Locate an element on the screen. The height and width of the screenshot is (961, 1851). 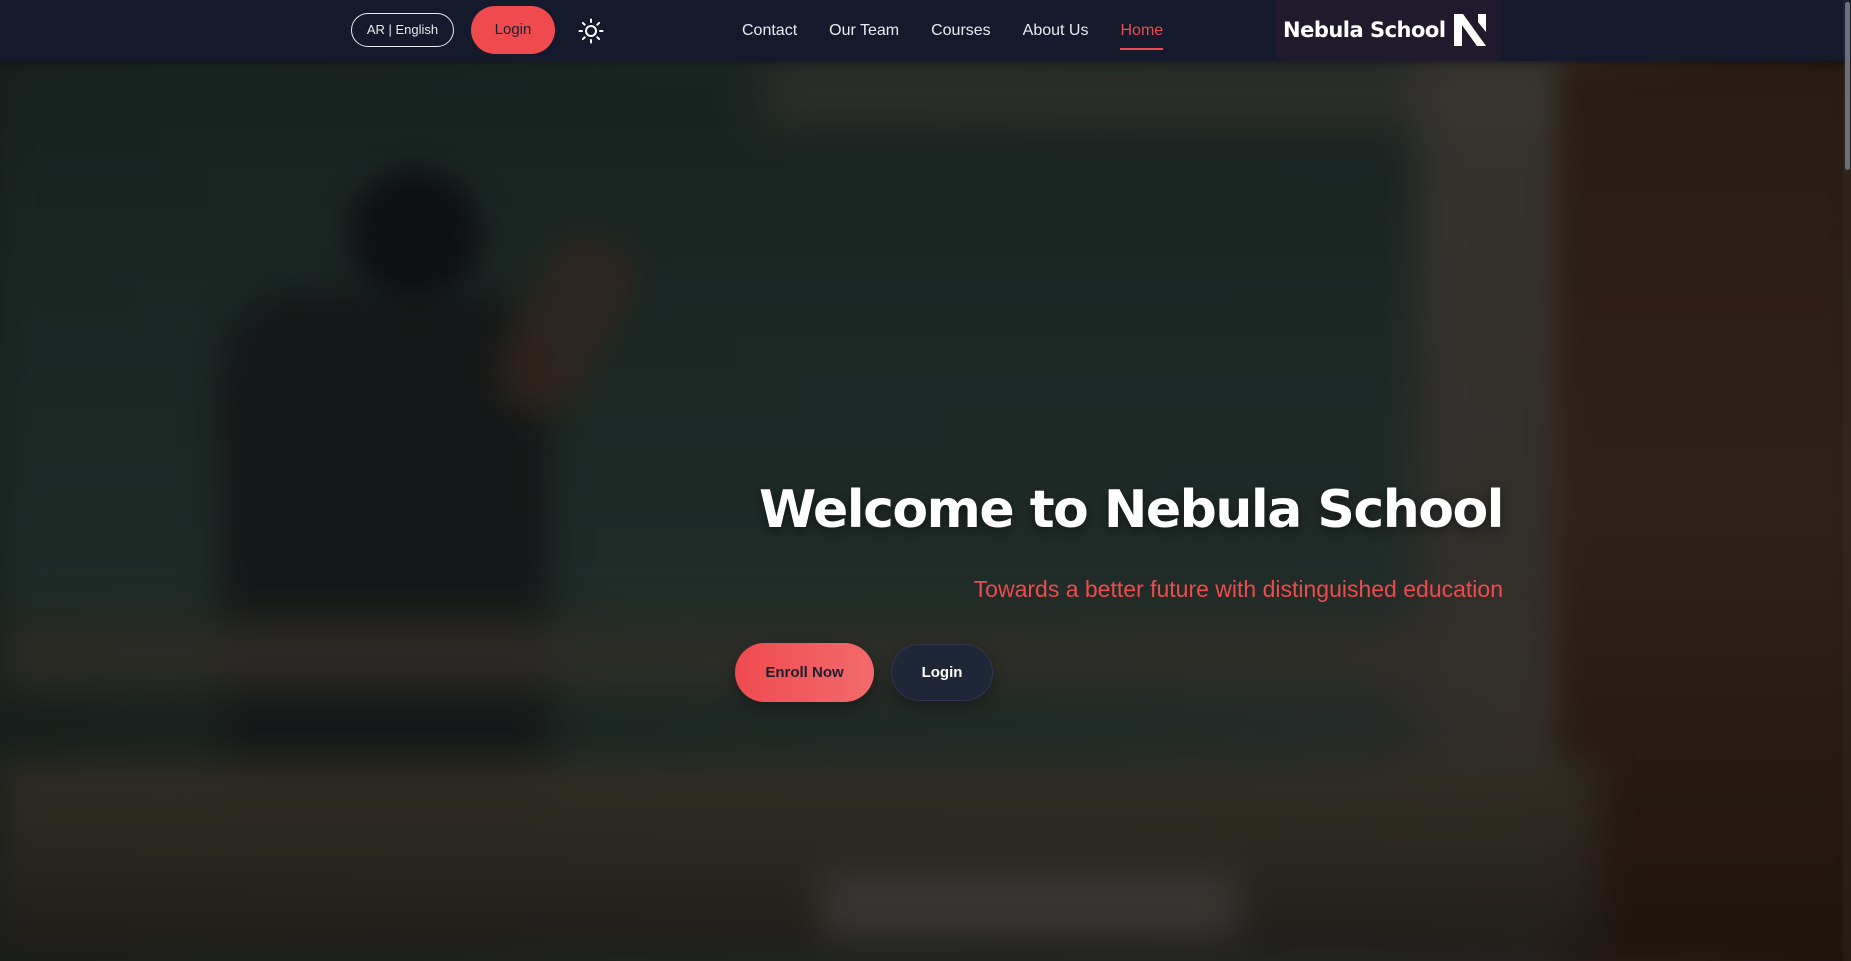
nav-link-contact: Contact is located at coordinates (769, 30).